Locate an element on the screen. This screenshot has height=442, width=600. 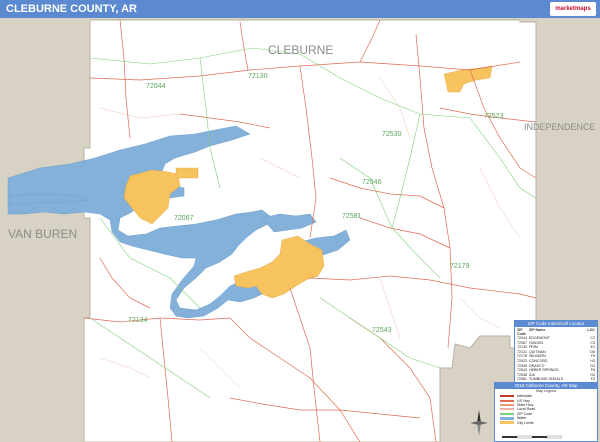
legend-label: Local Road is located at coordinates (526, 409).